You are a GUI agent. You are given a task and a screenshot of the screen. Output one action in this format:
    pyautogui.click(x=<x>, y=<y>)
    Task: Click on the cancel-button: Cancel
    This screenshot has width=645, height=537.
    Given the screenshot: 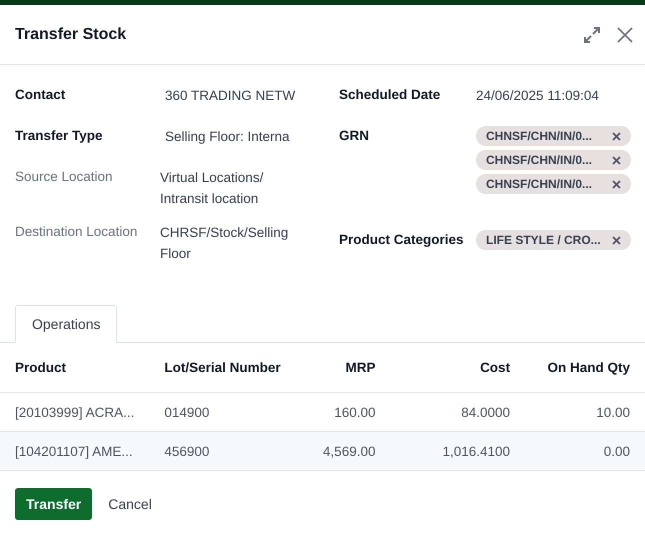 What is the action you would take?
    pyautogui.click(x=130, y=504)
    